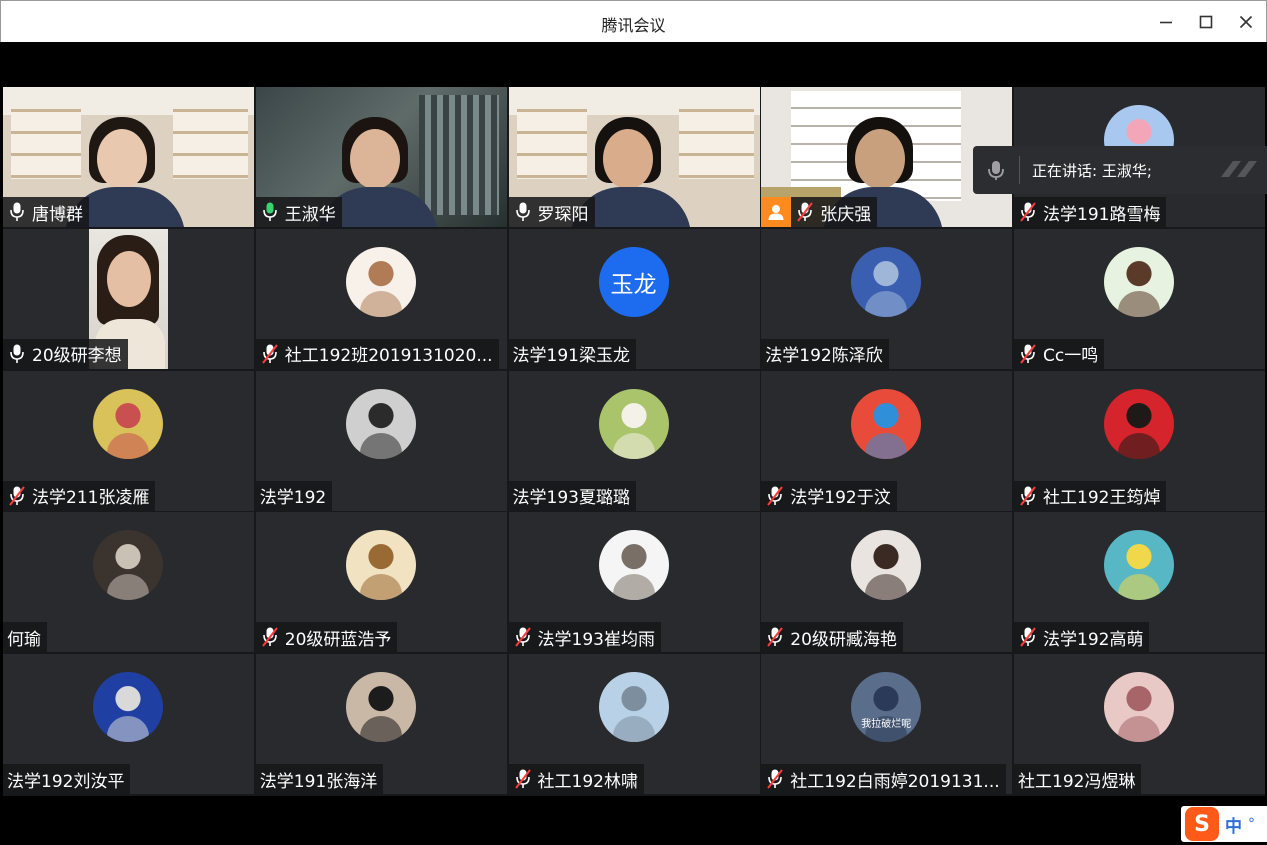  I want to click on mic-speaking-icon, so click(272, 212).